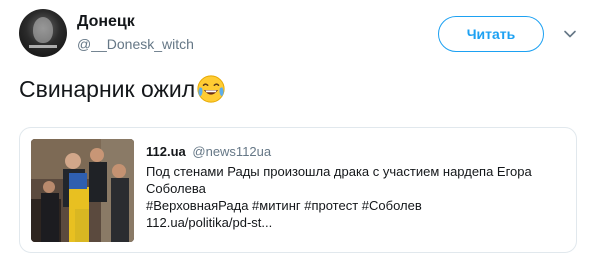 The height and width of the screenshot is (258, 597). I want to click on chevron-down-icon, so click(570, 34).